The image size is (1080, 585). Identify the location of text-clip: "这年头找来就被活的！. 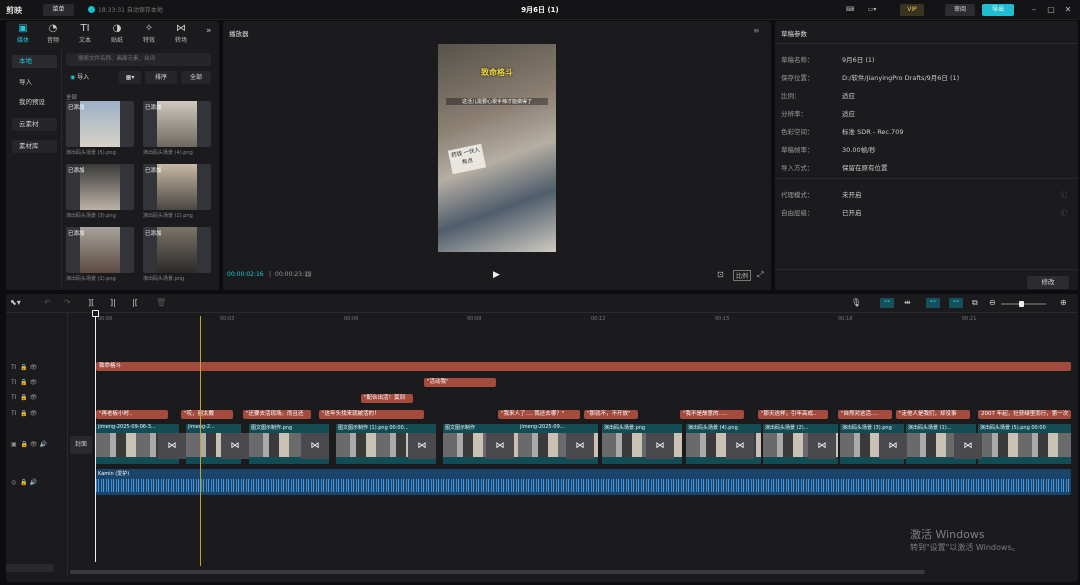
(371, 414).